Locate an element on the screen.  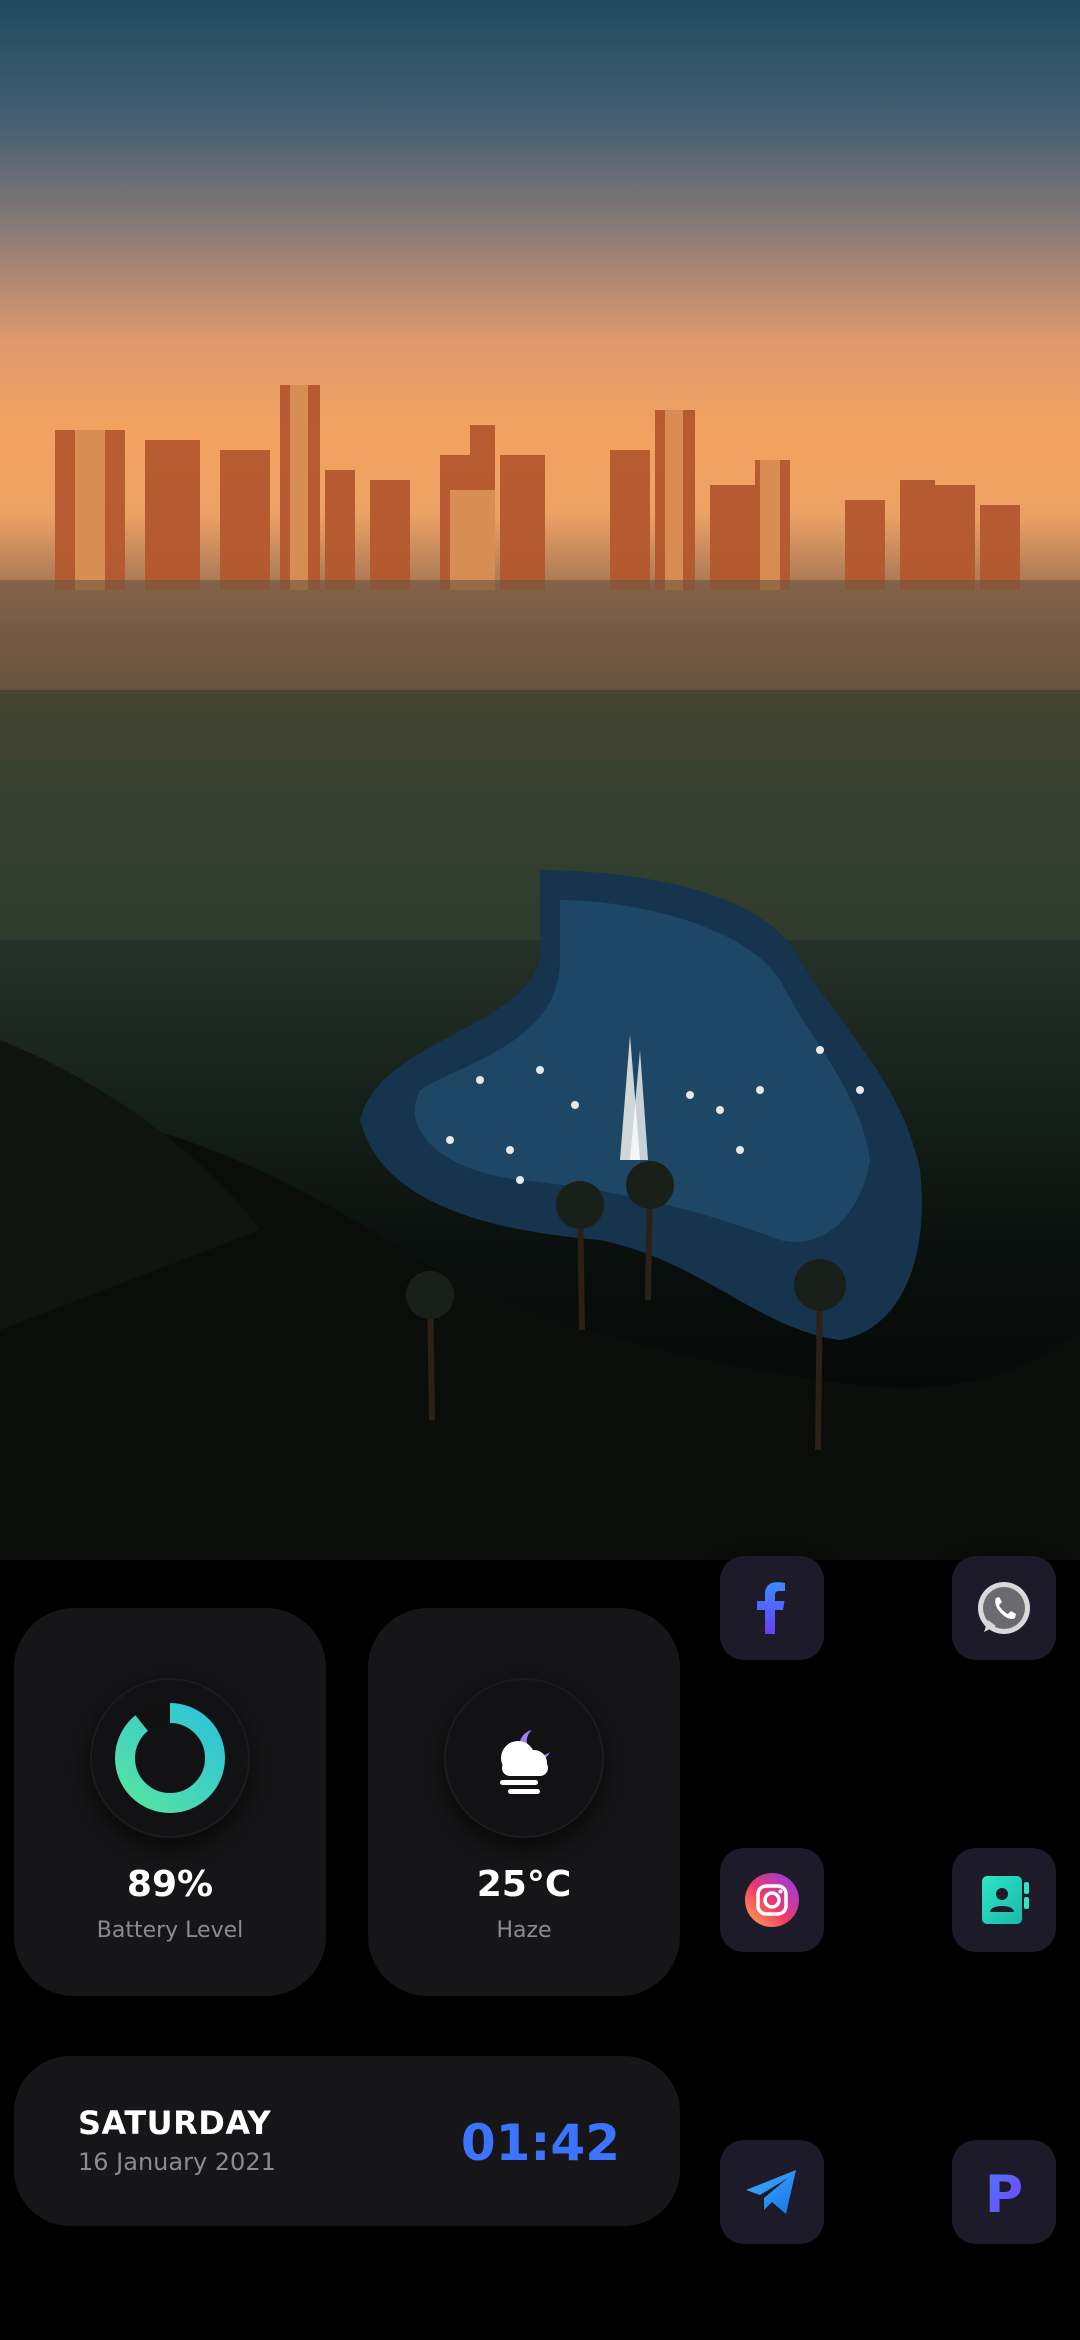
clock-time: 01:42 is located at coordinates (540, 2143).